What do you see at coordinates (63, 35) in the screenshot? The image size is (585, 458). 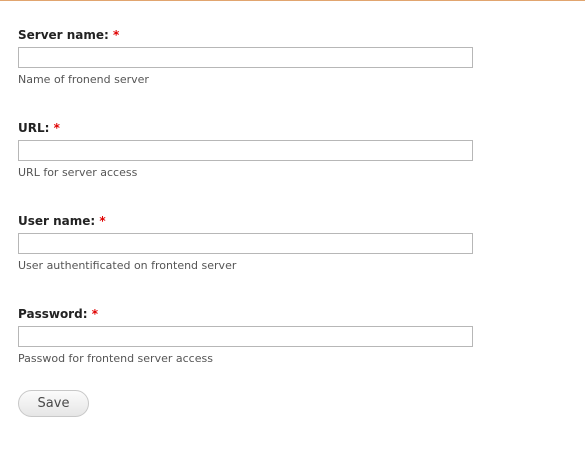 I see `server-name-label-text: Server name:` at bounding box center [63, 35].